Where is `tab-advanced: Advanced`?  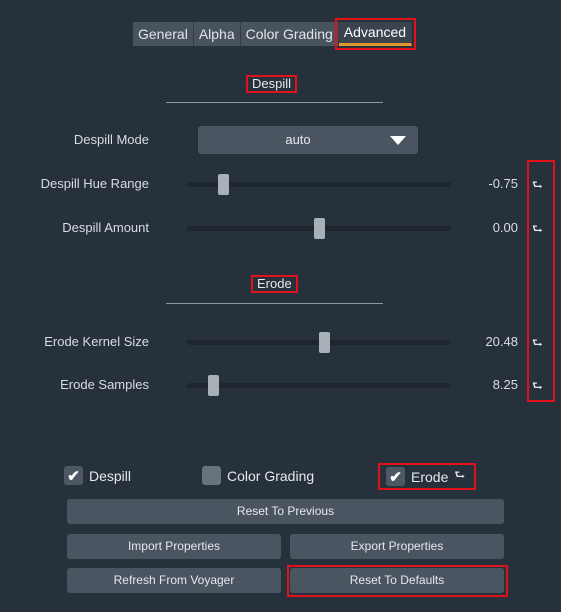 tab-advanced: Advanced is located at coordinates (375, 34).